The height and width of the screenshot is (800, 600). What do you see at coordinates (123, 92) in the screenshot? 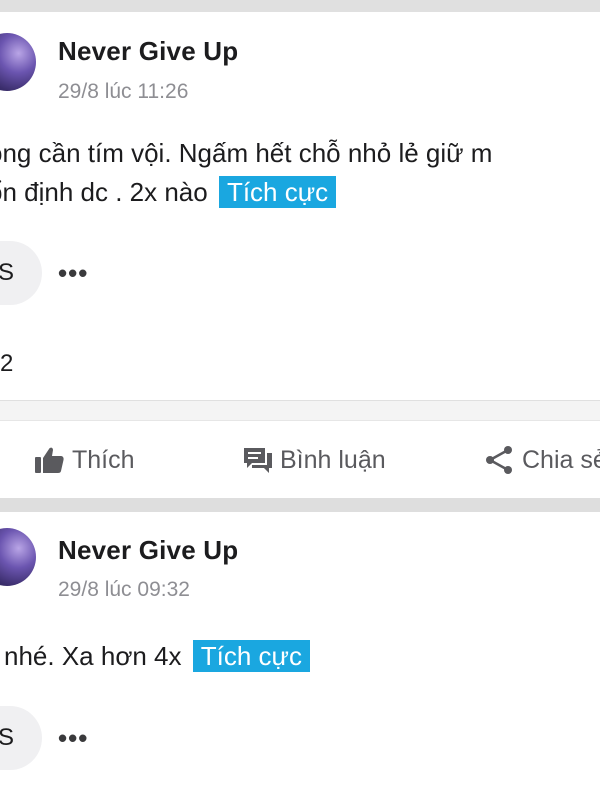
I see `post-timestamp: 29/8 lúc 11:26` at bounding box center [123, 92].